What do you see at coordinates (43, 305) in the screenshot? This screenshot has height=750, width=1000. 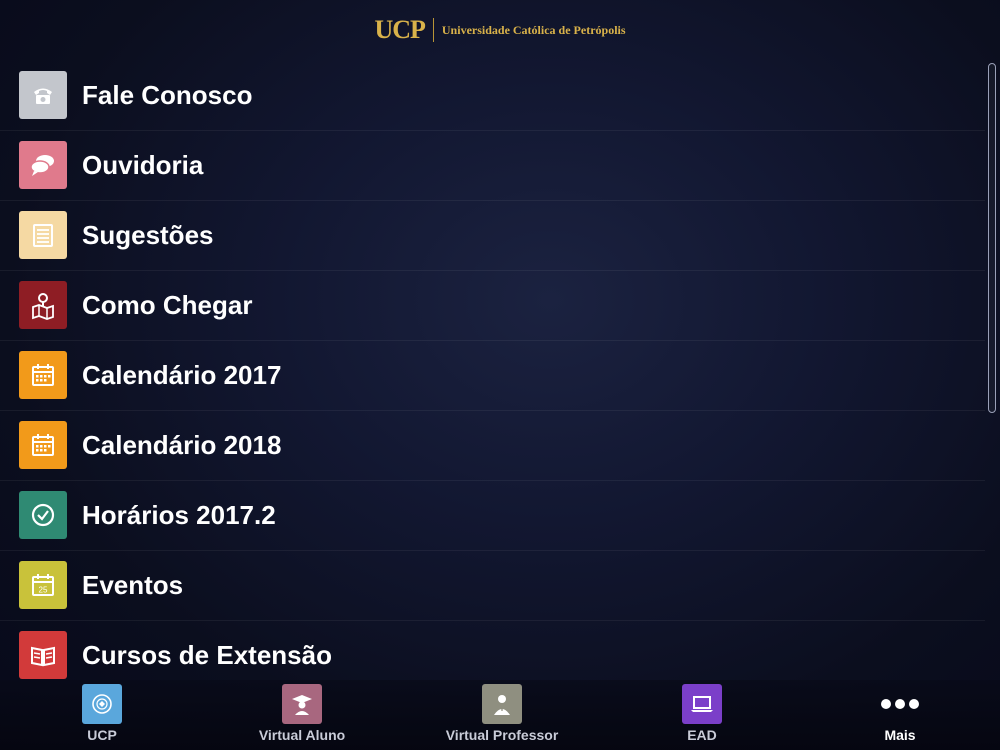 I see `map-pin-icon` at bounding box center [43, 305].